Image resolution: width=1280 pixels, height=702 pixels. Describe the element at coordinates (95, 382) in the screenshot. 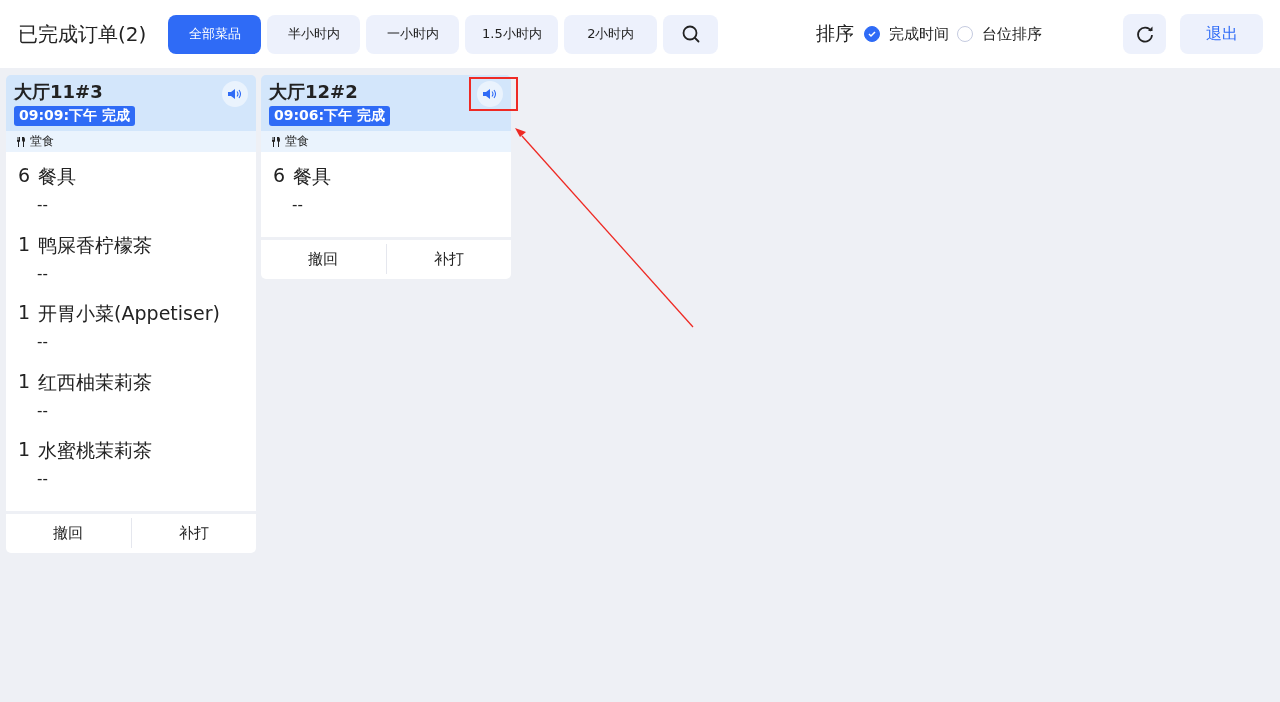

I see `item-name: 红西柚茉莉茶` at that location.